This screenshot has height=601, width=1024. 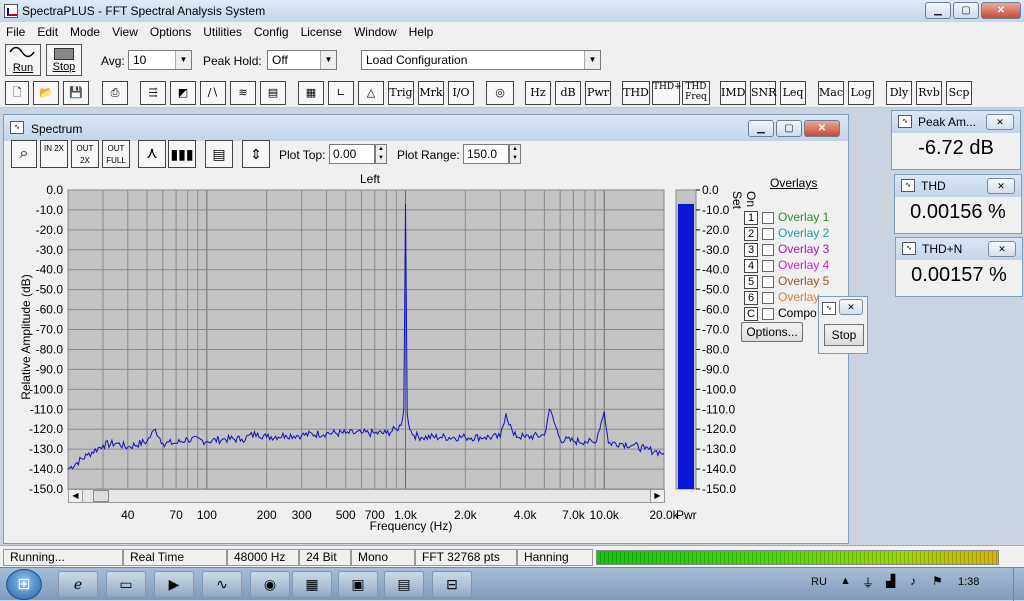 I want to click on y-tick-label: -70.0, so click(x=50, y=330).